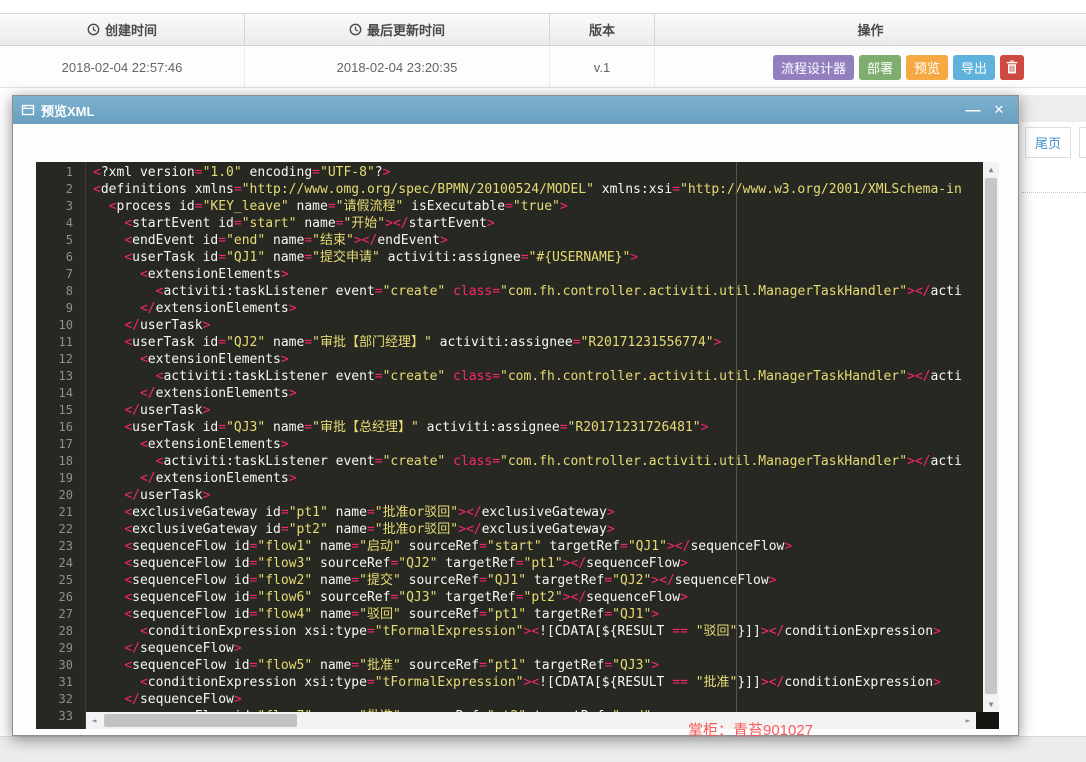  I want to click on vertical-scroll-thumb, so click(991, 436).